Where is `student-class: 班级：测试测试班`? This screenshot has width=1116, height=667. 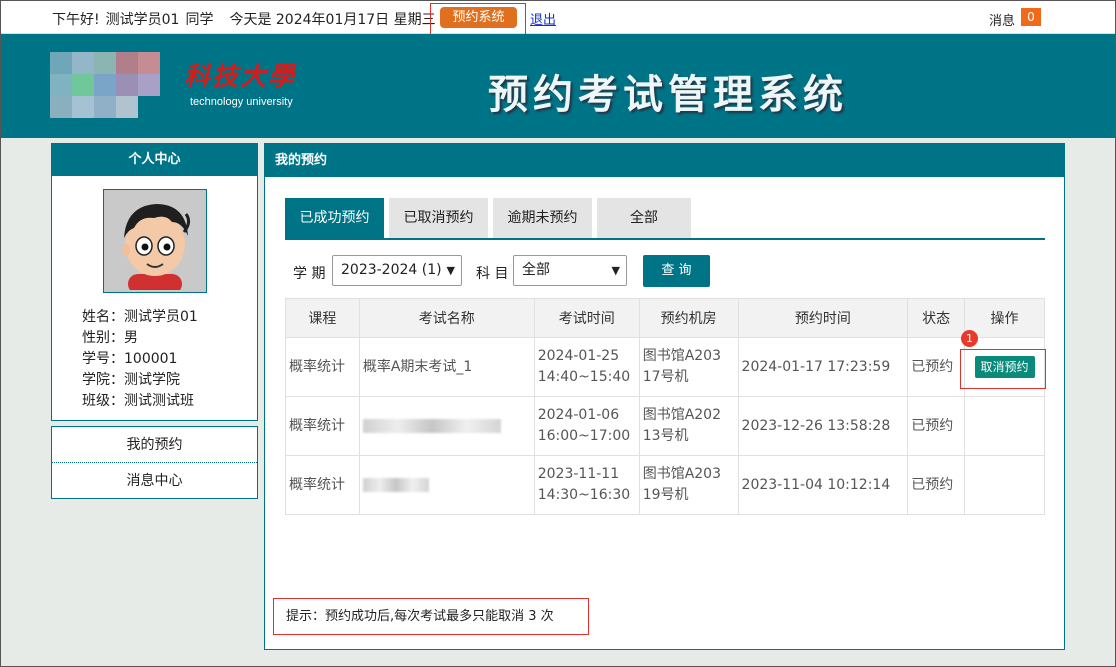
student-class: 班级：测试测试班 is located at coordinates (138, 401).